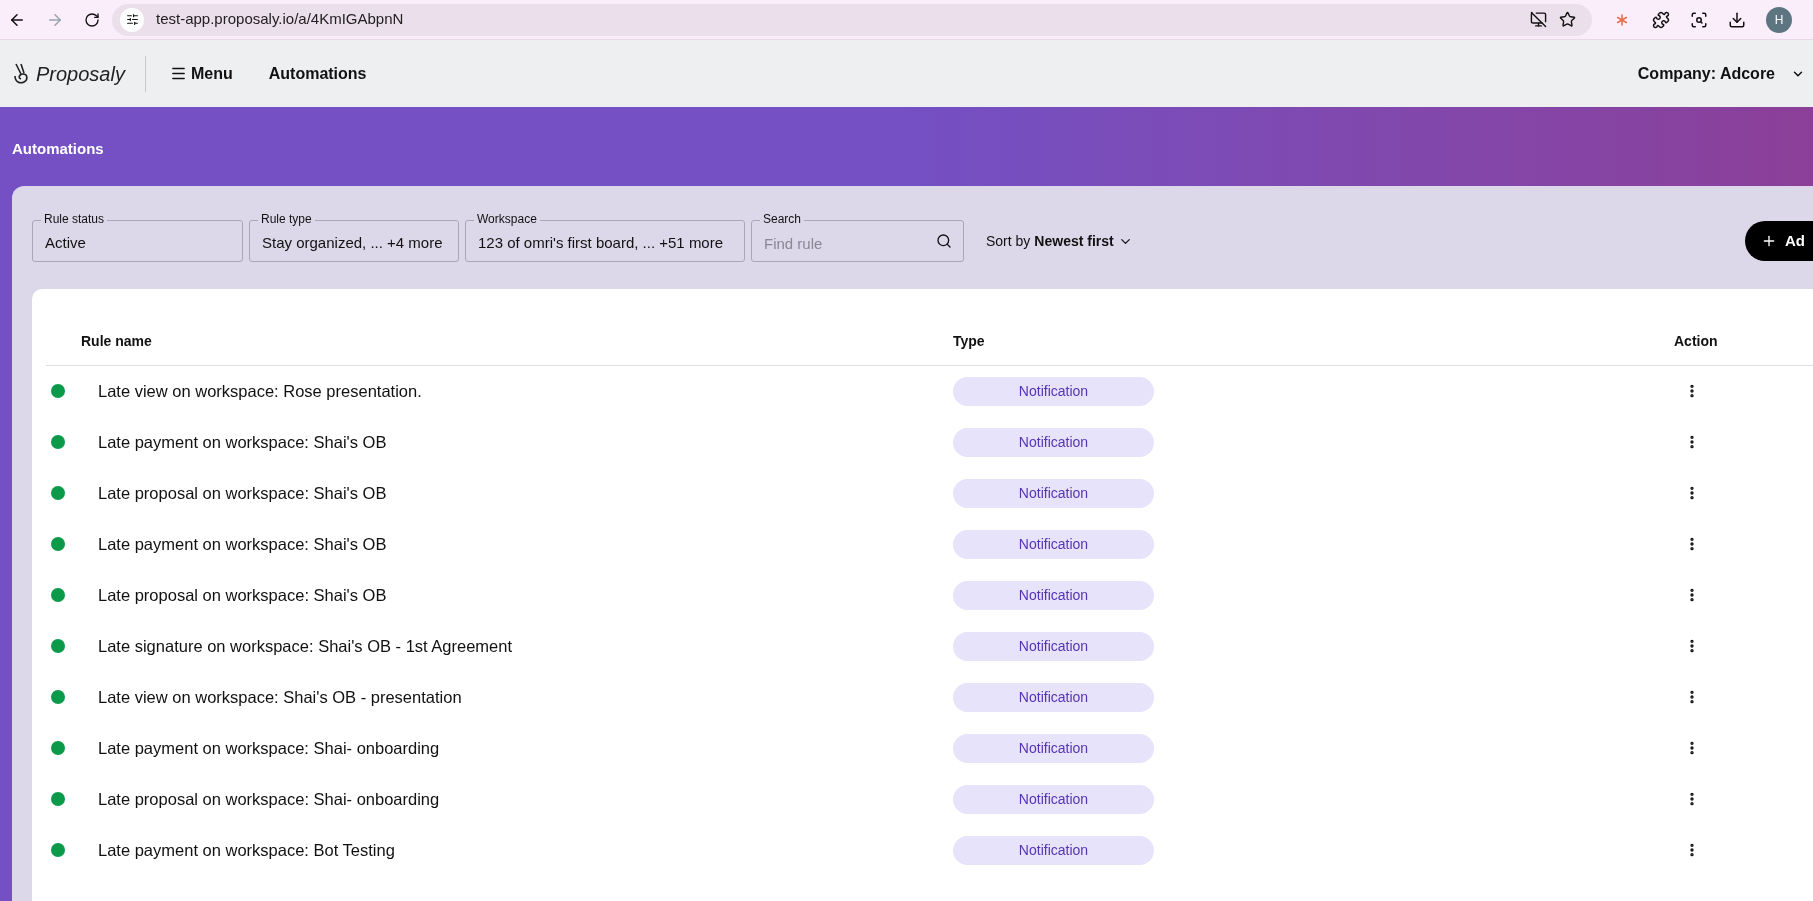  Describe the element at coordinates (1779, 241) in the screenshot. I see `add-button: Ad` at that location.